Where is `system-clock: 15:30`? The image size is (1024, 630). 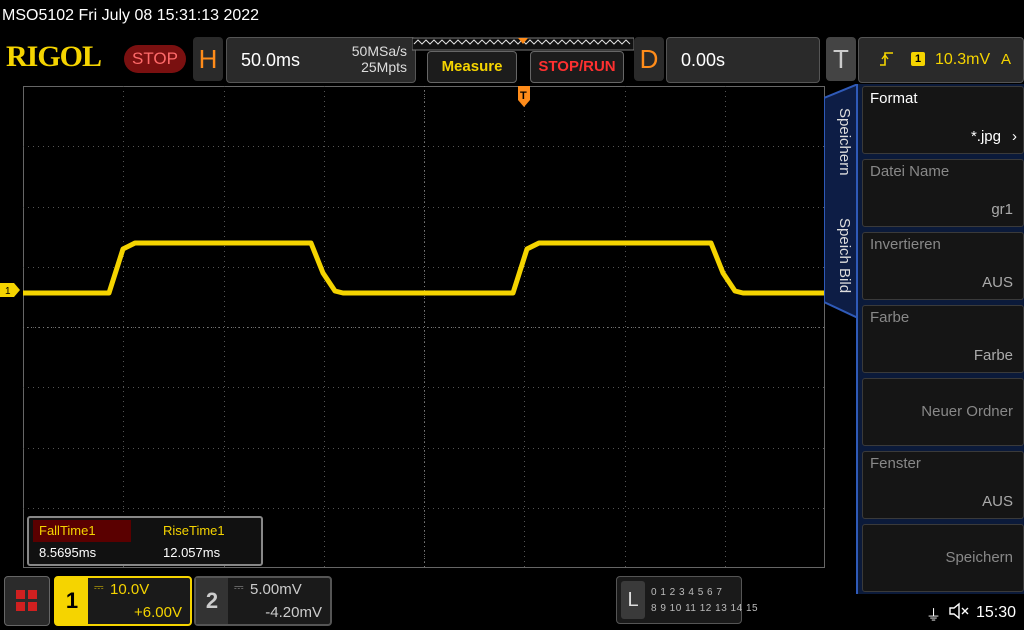
system-clock: 15:30 is located at coordinates (996, 612).